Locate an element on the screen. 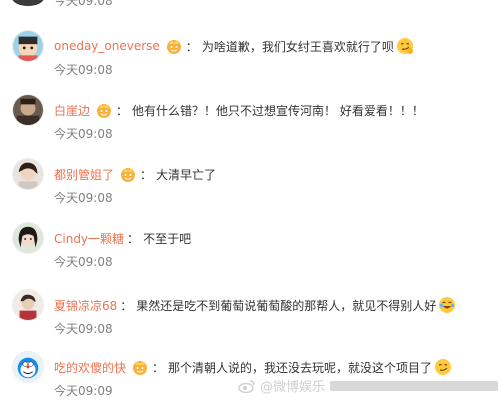 The height and width of the screenshot is (401, 501). comment-text: 大清早亡了 is located at coordinates (186, 174).